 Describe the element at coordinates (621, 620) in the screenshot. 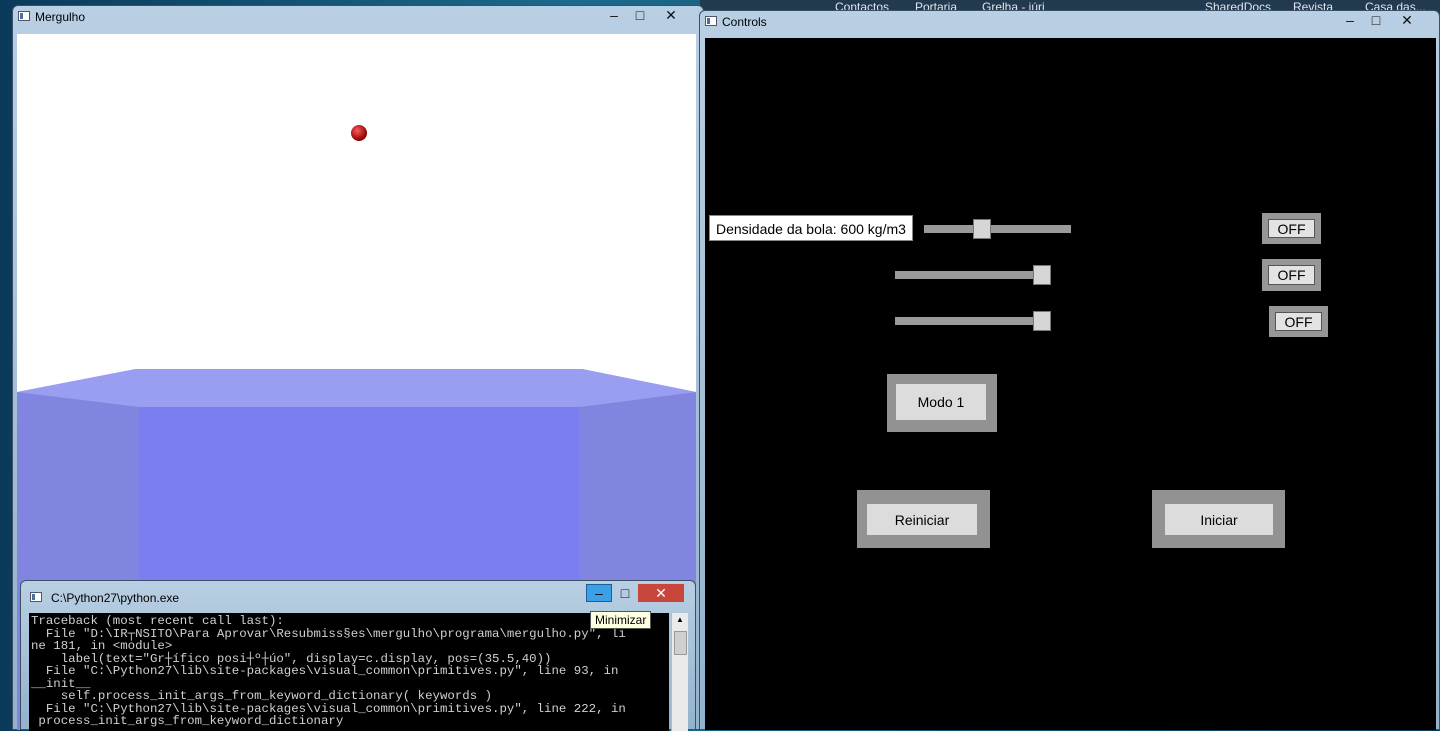

I see `tooltip: Minimizar` at that location.